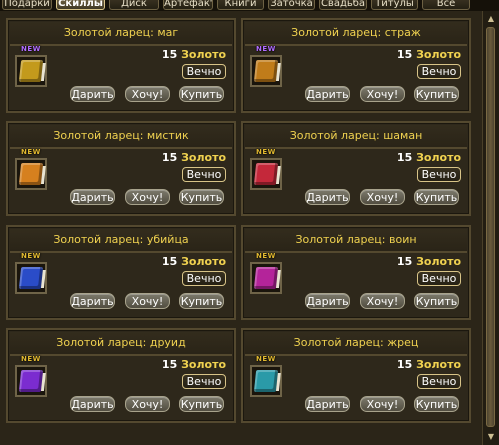 Image resolution: width=499 pixels, height=445 pixels. Describe the element at coordinates (394, 5) in the screenshot. I see `tab-titles: Титулы` at that location.